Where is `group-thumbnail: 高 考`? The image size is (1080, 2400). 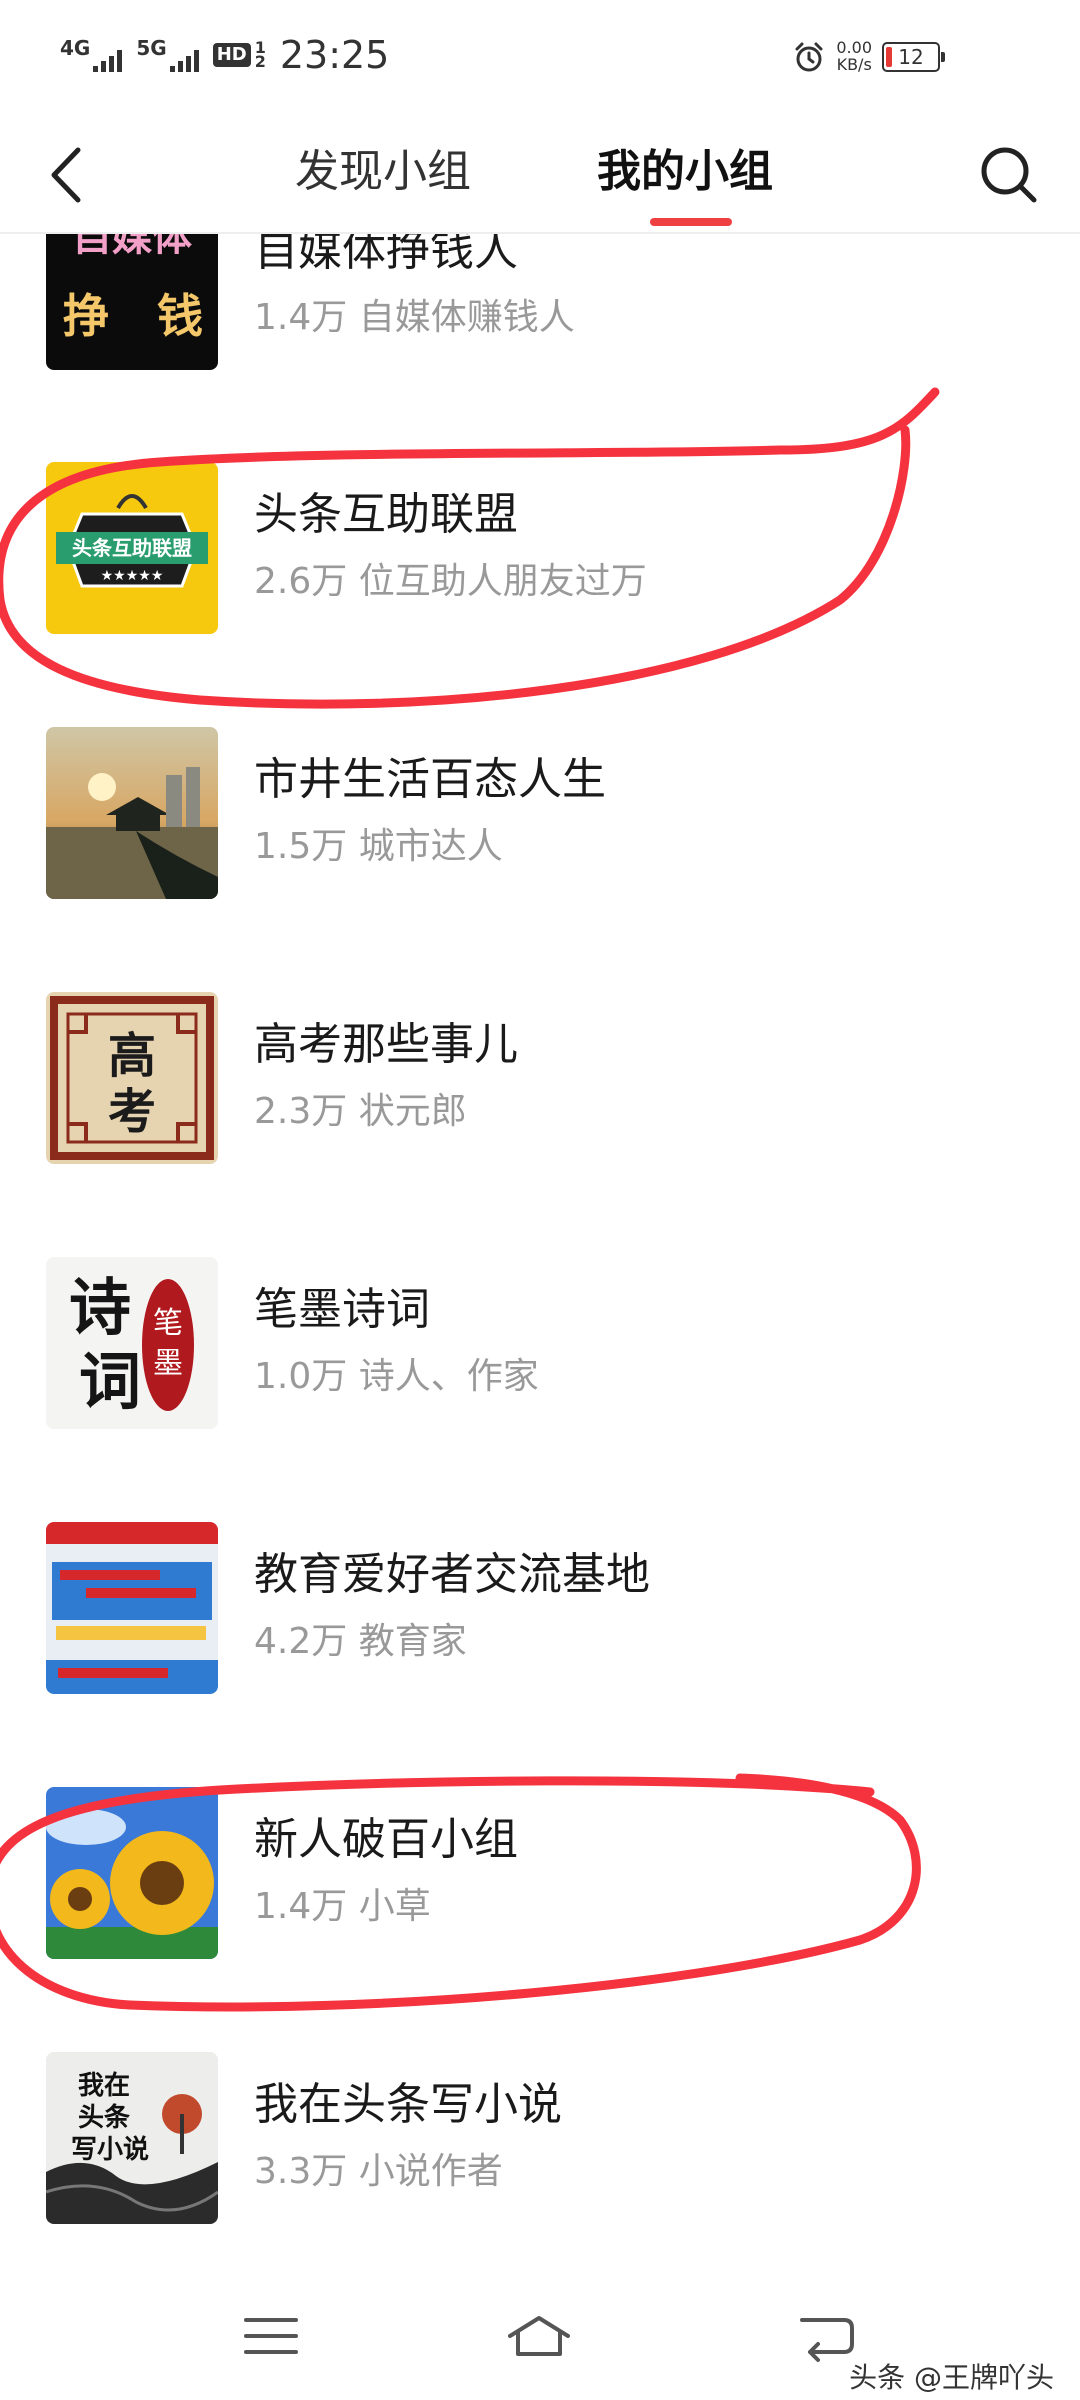
group-thumbnail: 高 考 is located at coordinates (132, 1078).